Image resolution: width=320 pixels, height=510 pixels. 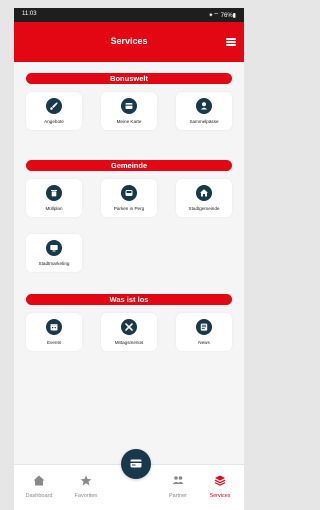 What do you see at coordinates (39, 496) in the screenshot?
I see `nav-label: Dashboard` at bounding box center [39, 496].